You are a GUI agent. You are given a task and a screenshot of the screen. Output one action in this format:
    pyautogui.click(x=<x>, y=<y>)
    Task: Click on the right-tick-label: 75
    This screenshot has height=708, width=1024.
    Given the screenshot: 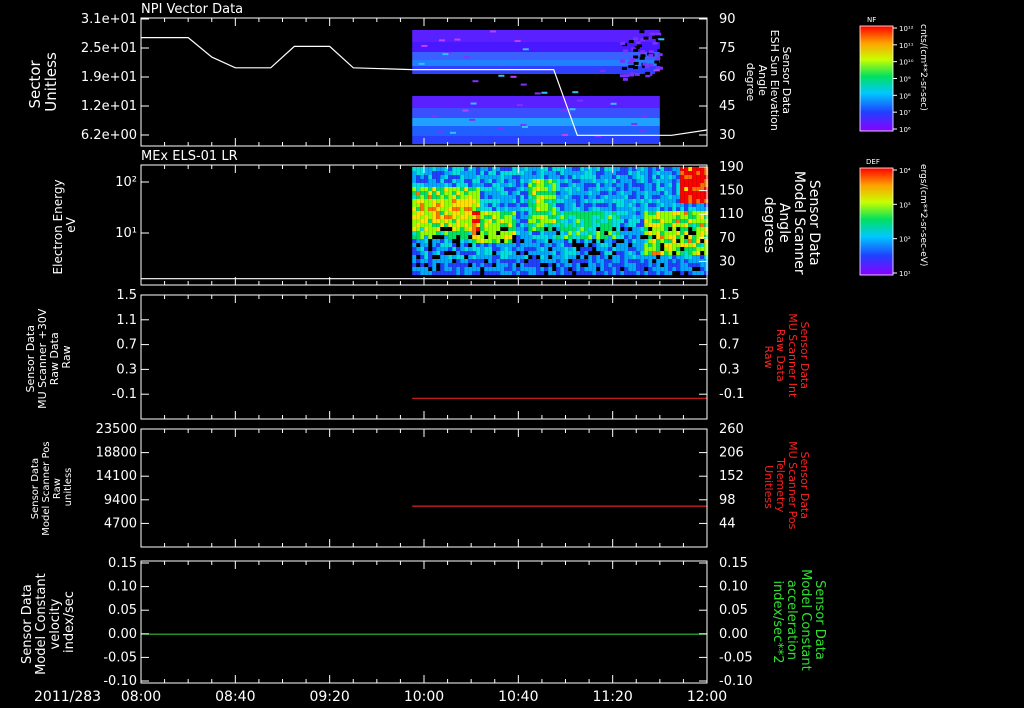 What is the action you would take?
    pyautogui.click(x=727, y=48)
    